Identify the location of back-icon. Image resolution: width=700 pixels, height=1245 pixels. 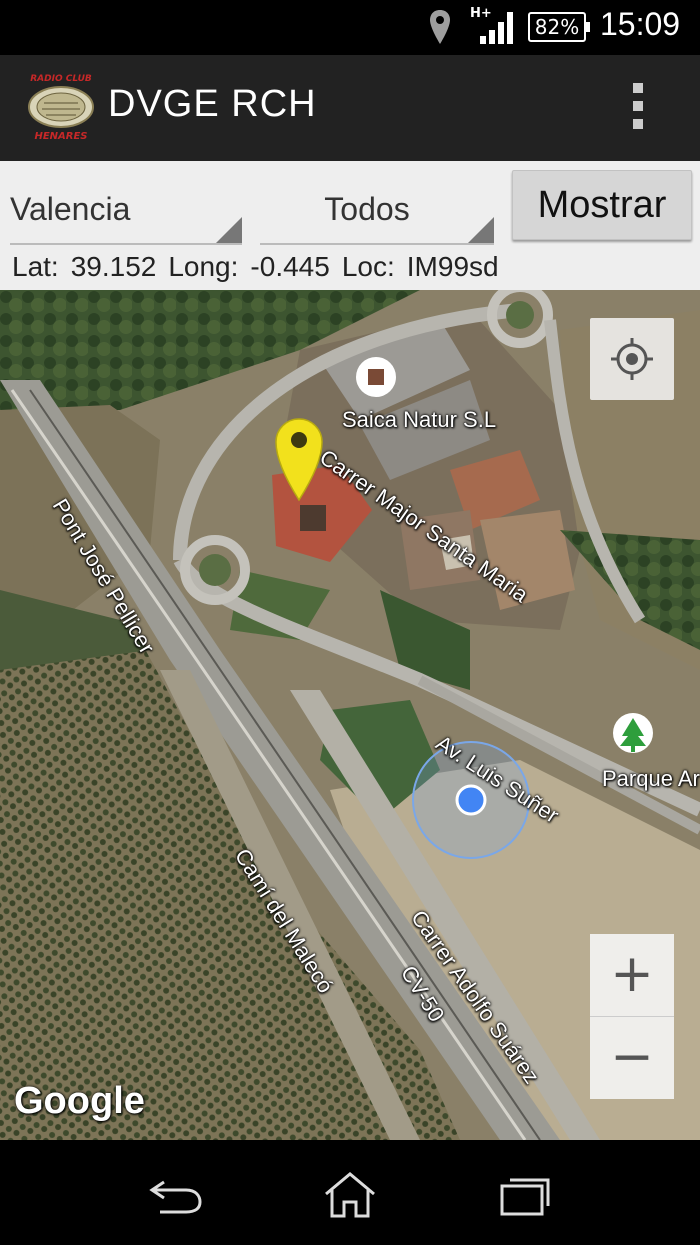
(176, 1195).